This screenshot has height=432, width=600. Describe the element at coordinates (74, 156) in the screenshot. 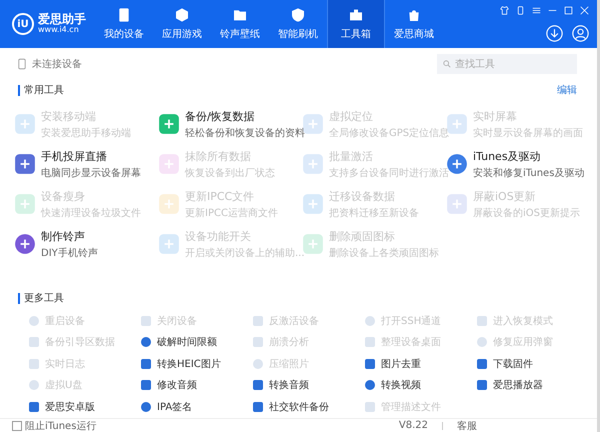

I see `tool-title: 手机投屏直播` at that location.